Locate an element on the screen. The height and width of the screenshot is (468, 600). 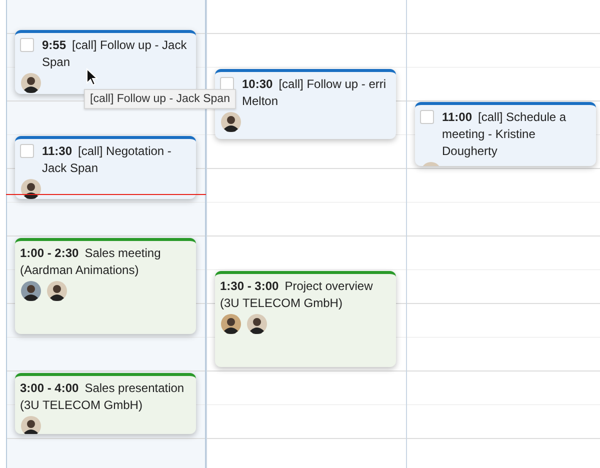
event-title: 10:30 [call] Follow up - erri Melton is located at coordinates (315, 93).